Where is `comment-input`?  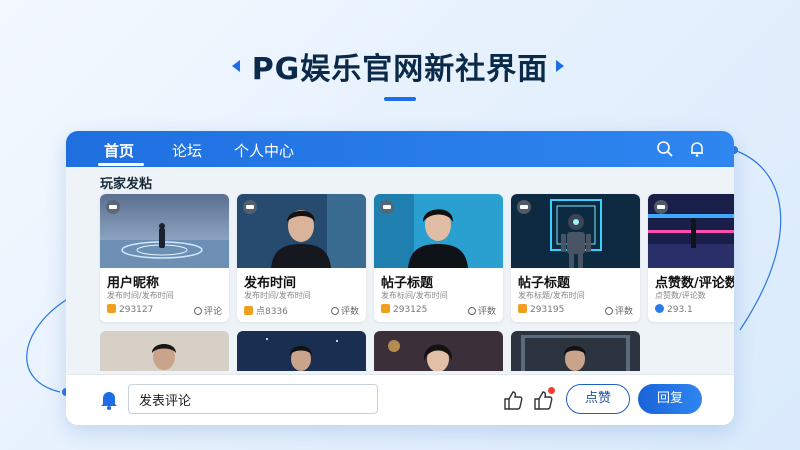
comment-input is located at coordinates (253, 399).